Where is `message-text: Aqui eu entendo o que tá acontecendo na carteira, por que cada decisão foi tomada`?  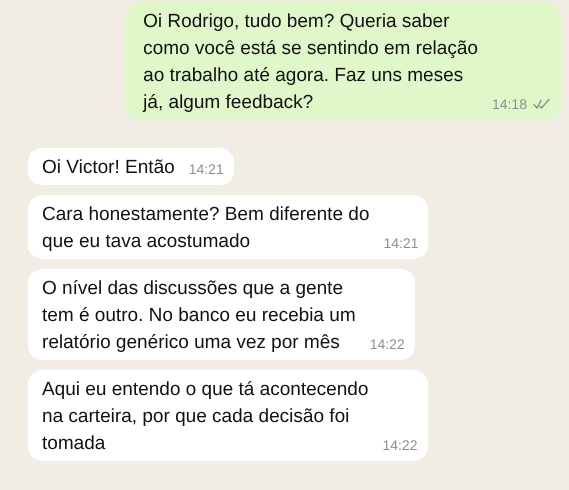 message-text: Aqui eu entendo o que tá acontecendo na carteira, por que cada decisão foi tomada is located at coordinates (205, 417).